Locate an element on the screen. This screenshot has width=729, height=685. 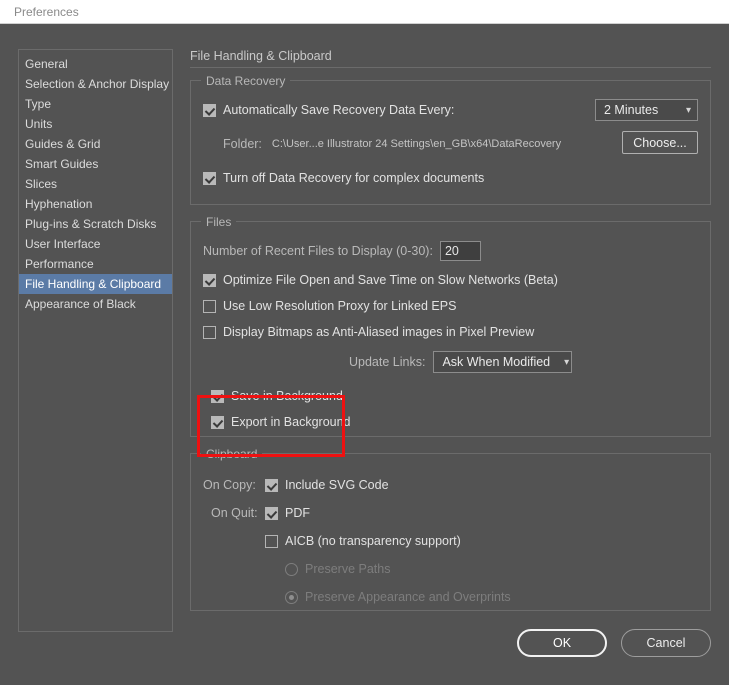
aicb-label: AICB (no transparency support) is located at coordinates (373, 541).